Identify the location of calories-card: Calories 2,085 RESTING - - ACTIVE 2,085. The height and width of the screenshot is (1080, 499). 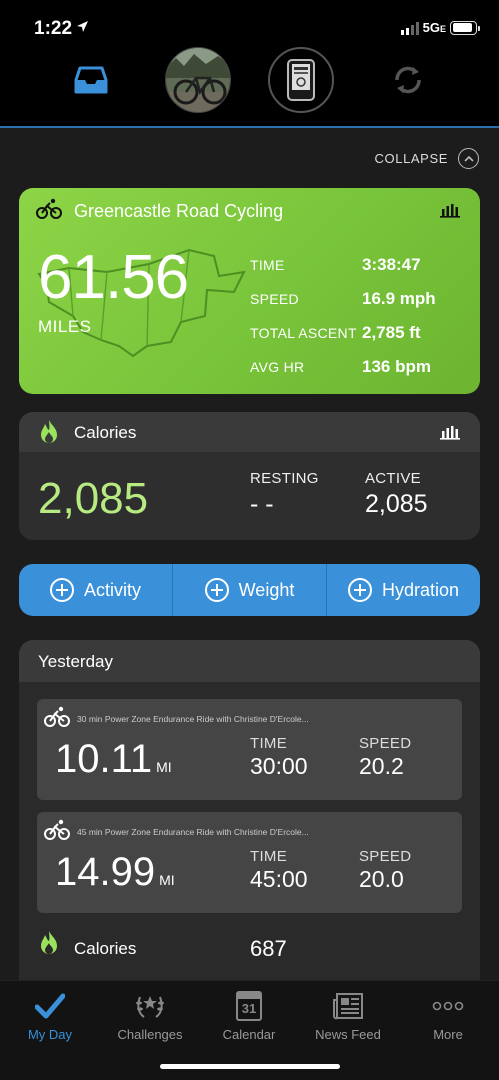
(249, 476).